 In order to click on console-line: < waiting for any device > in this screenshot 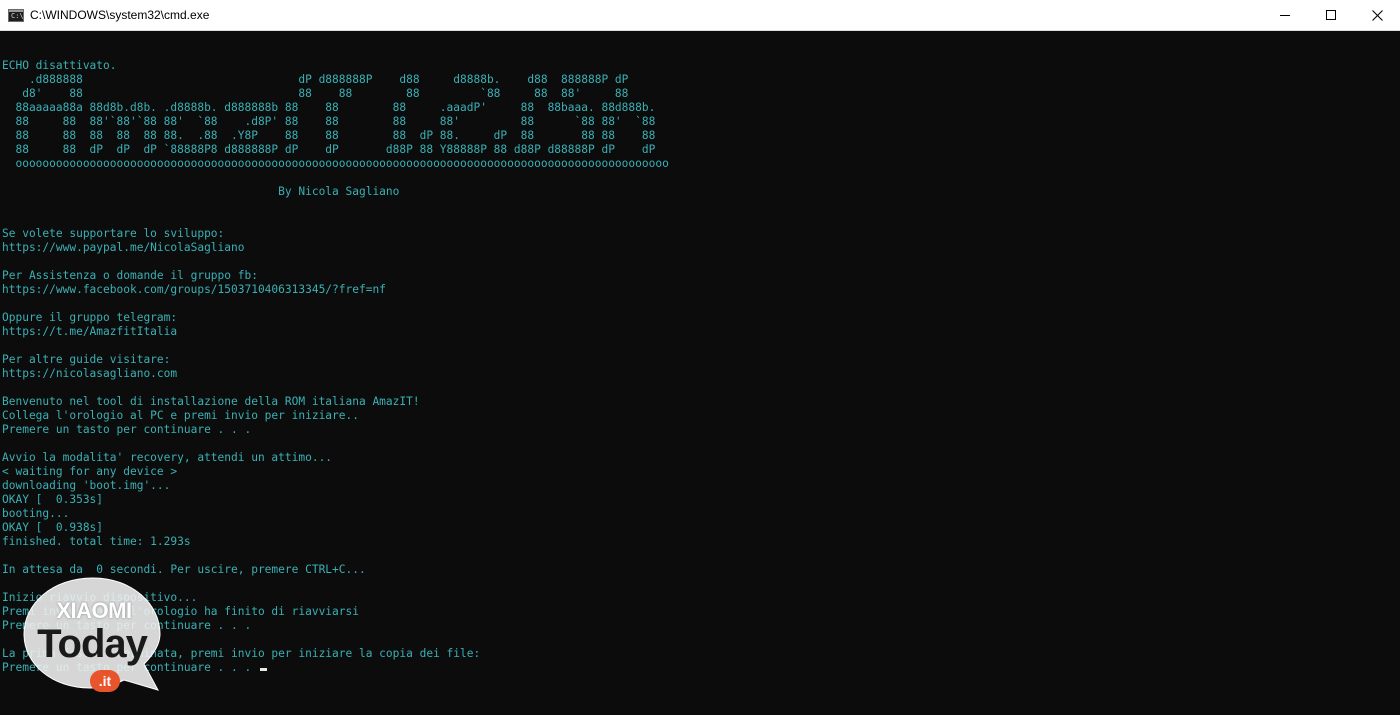, I will do `click(692, 472)`.